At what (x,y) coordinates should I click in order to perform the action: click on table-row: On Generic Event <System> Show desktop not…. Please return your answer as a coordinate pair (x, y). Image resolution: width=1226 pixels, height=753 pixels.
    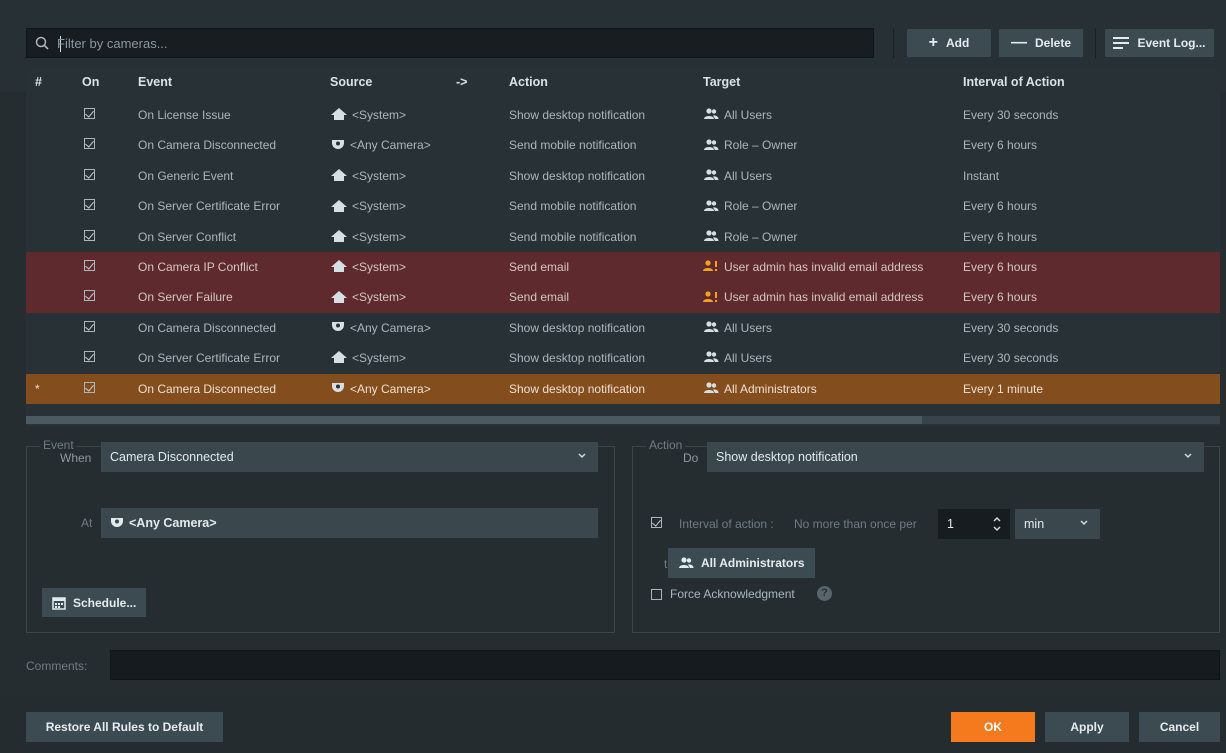
    Looking at the image, I should click on (623, 176).